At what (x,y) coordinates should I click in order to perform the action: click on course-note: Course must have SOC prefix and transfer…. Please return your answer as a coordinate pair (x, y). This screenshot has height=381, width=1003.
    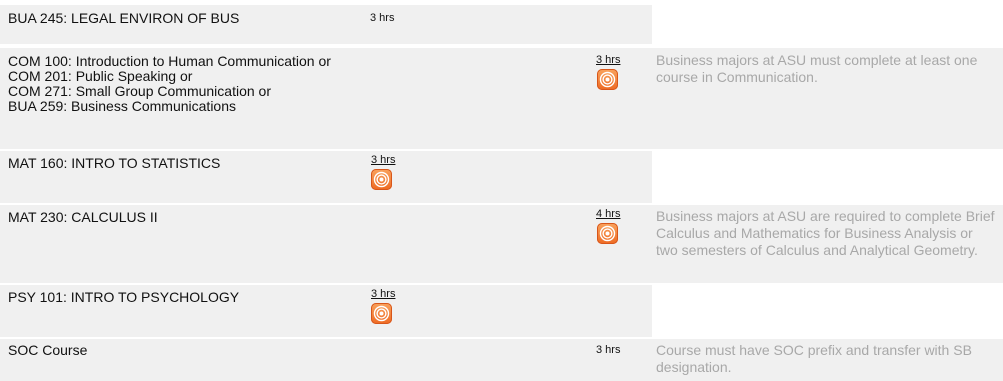
    Looking at the image, I should click on (814, 358).